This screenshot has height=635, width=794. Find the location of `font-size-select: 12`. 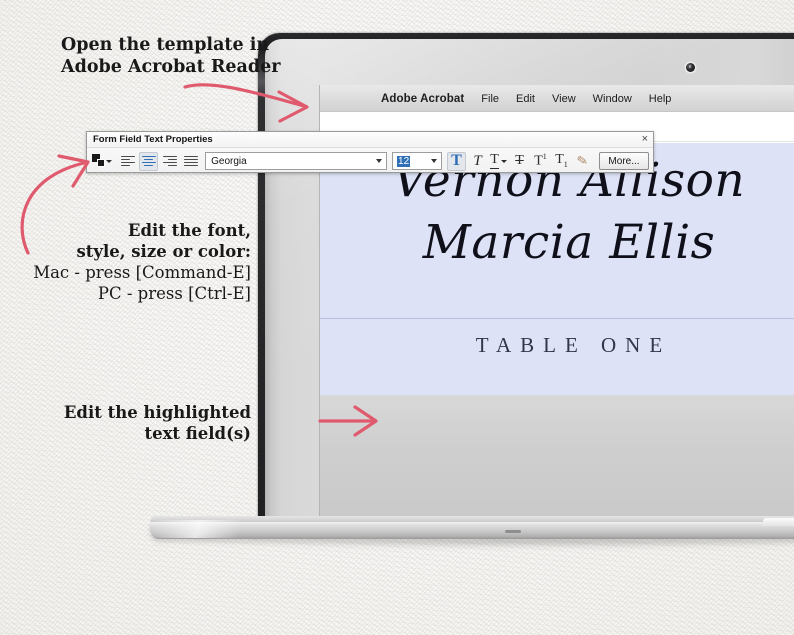

font-size-select: 12 is located at coordinates (417, 161).